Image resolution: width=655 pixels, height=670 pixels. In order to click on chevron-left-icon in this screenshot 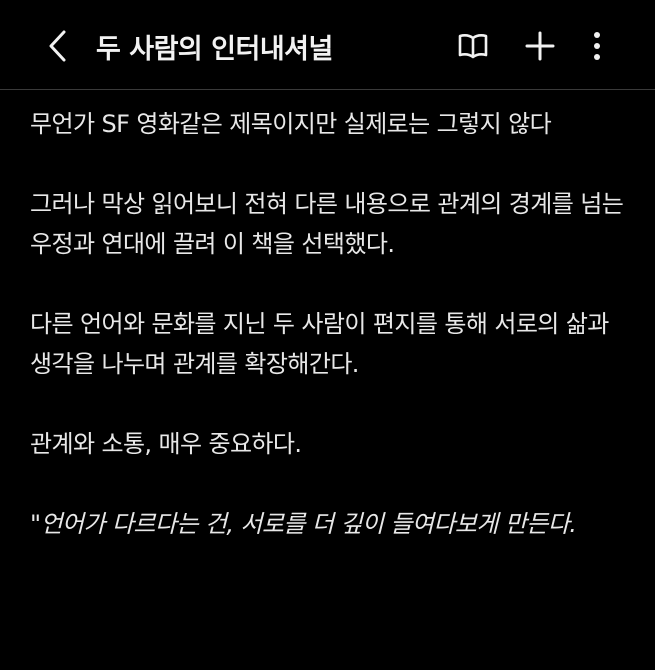, I will do `click(57, 46)`.